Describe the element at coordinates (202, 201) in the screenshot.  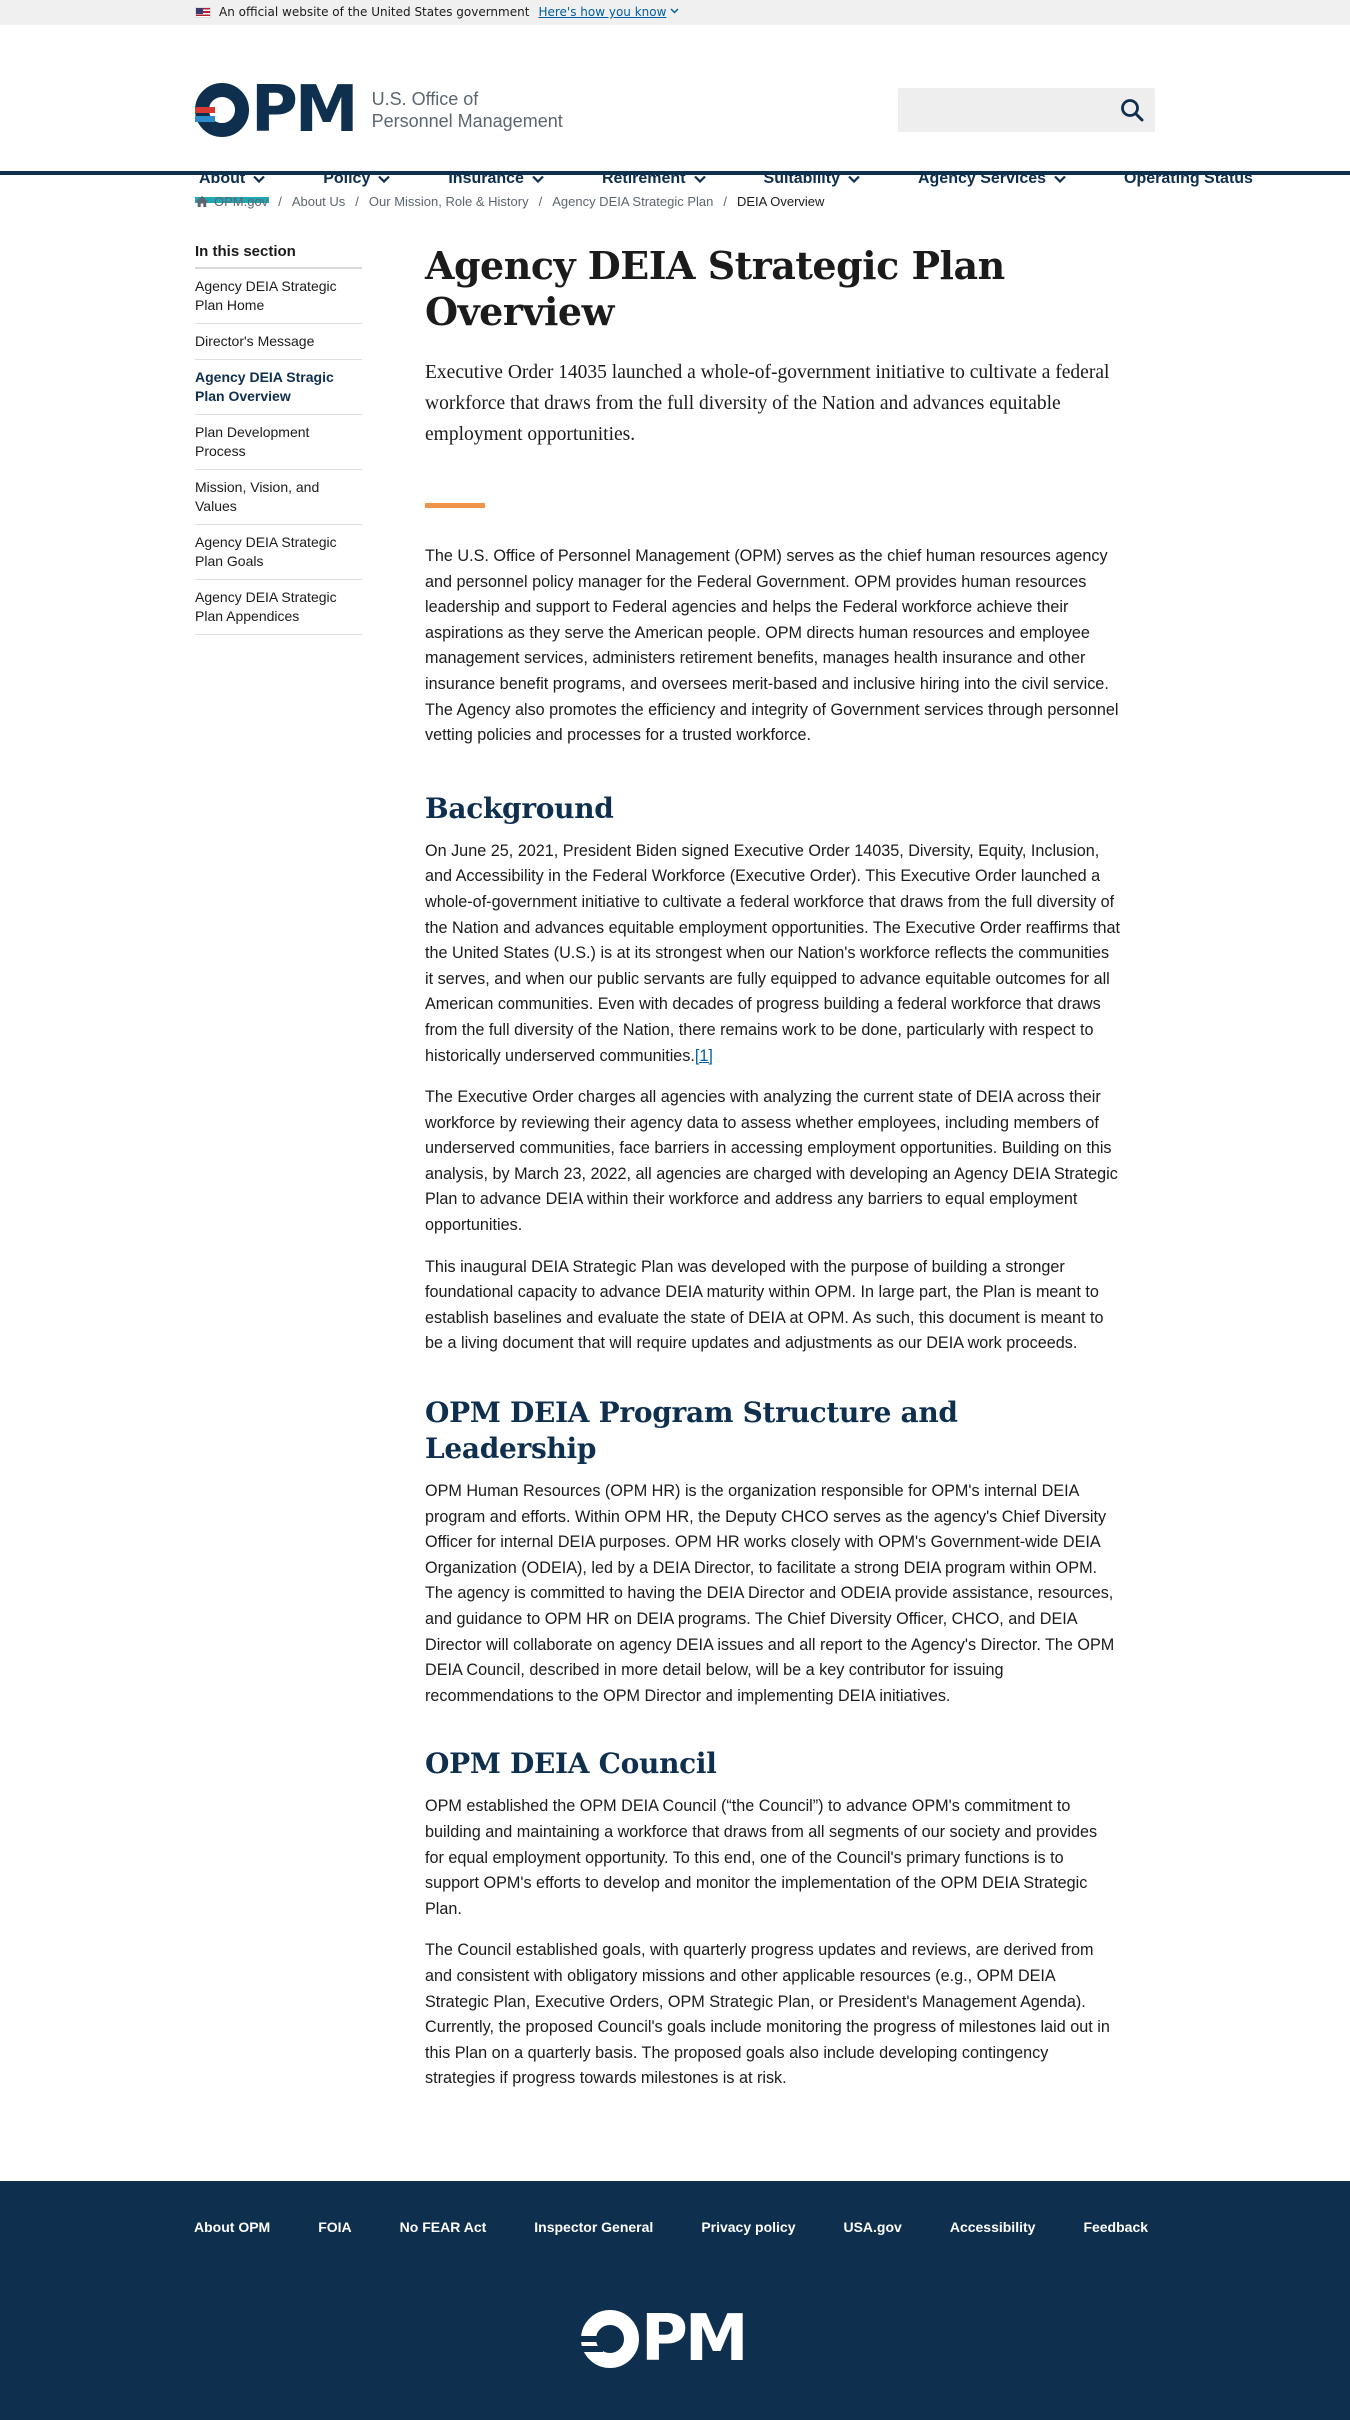
I see `home-icon` at that location.